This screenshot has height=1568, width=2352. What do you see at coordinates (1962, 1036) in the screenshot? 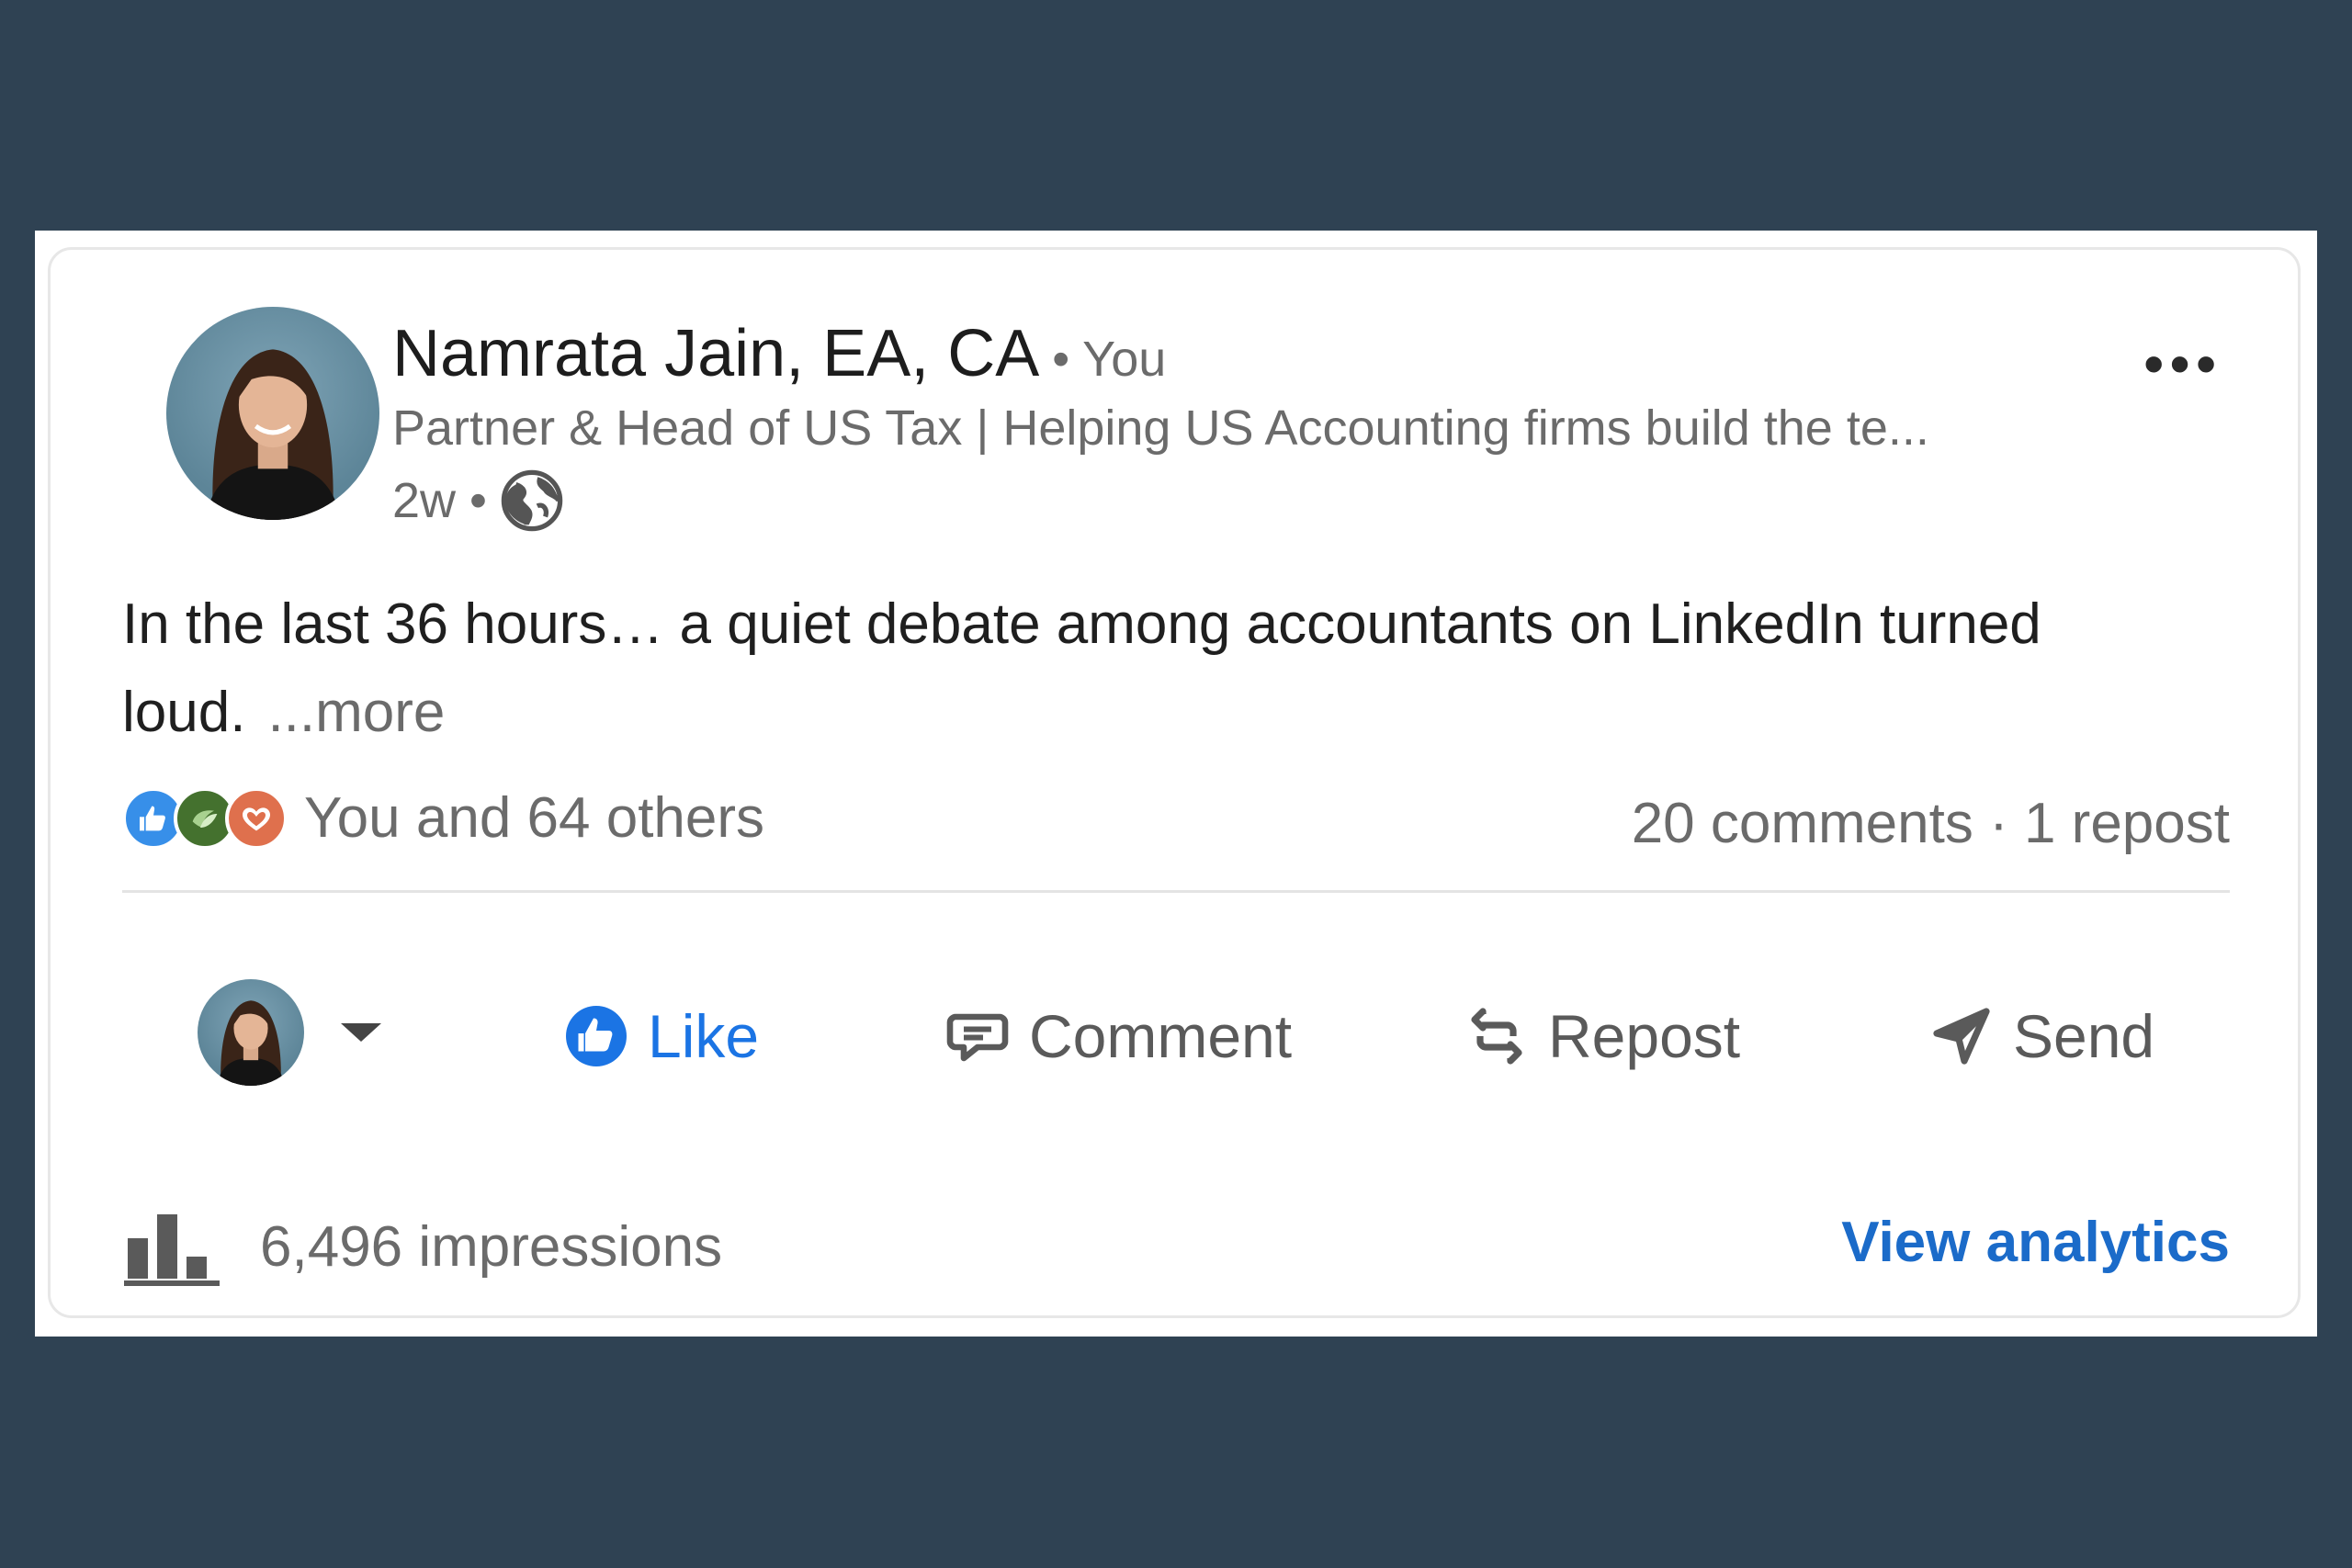
I see `send-icon` at bounding box center [1962, 1036].